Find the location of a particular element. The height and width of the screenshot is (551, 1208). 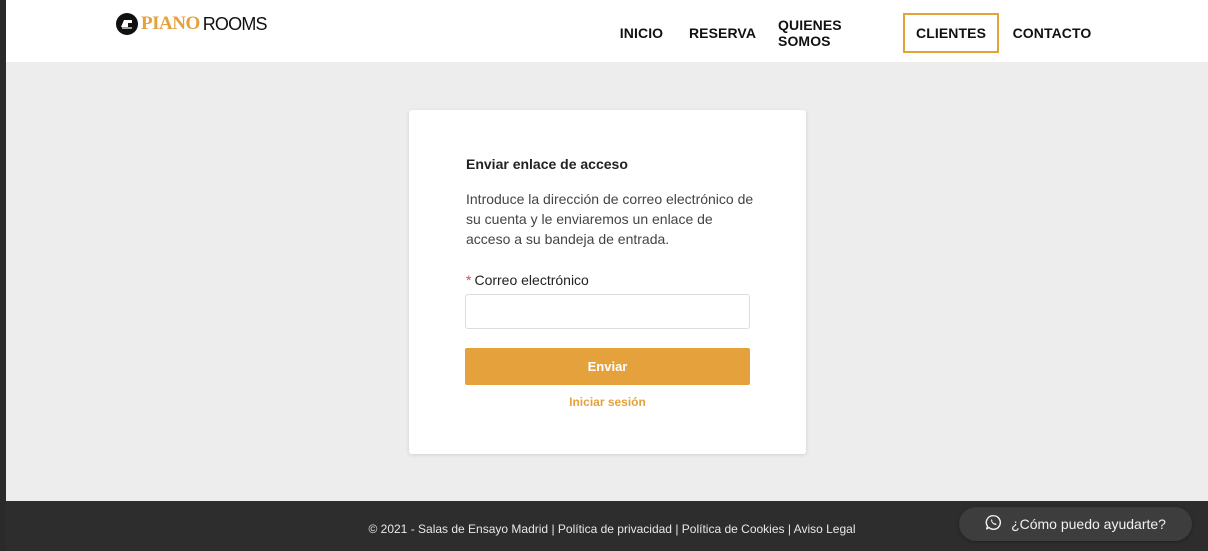

chat-label: ¿Cómo puedo ayudarte? is located at coordinates (1088, 524).